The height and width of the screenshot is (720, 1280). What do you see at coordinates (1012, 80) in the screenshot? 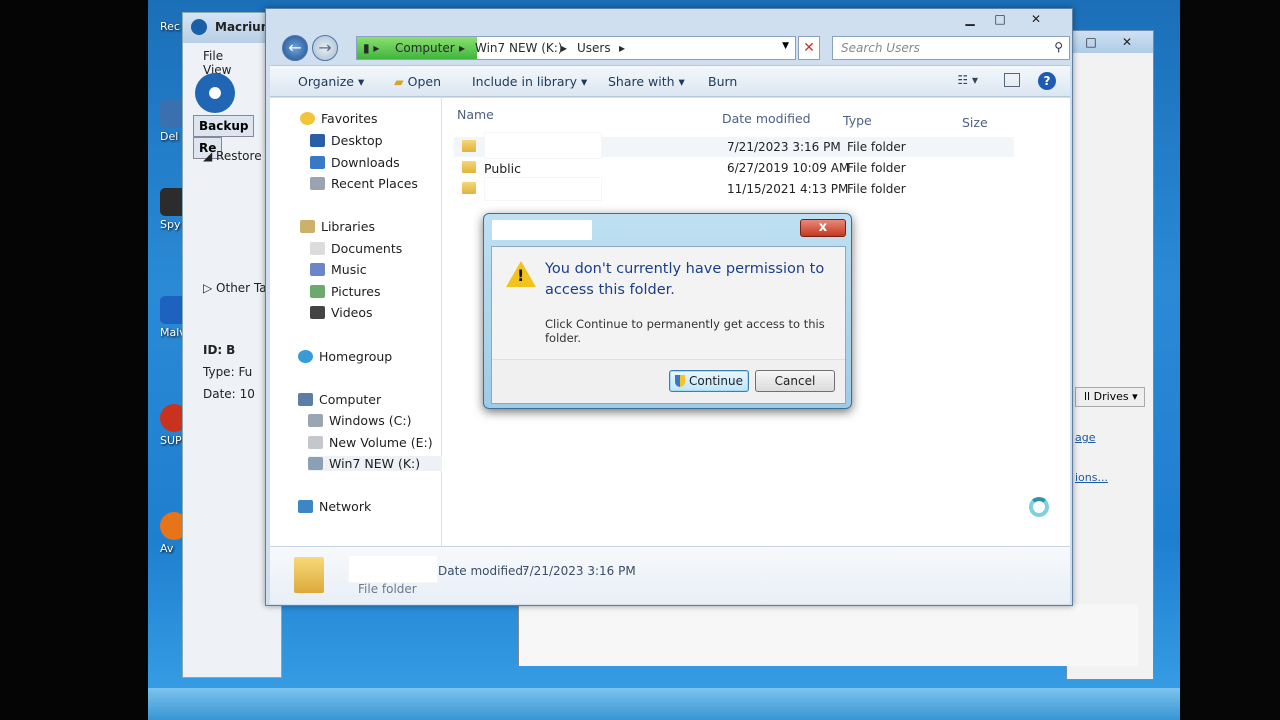
I see `preview-pane-icon` at bounding box center [1012, 80].